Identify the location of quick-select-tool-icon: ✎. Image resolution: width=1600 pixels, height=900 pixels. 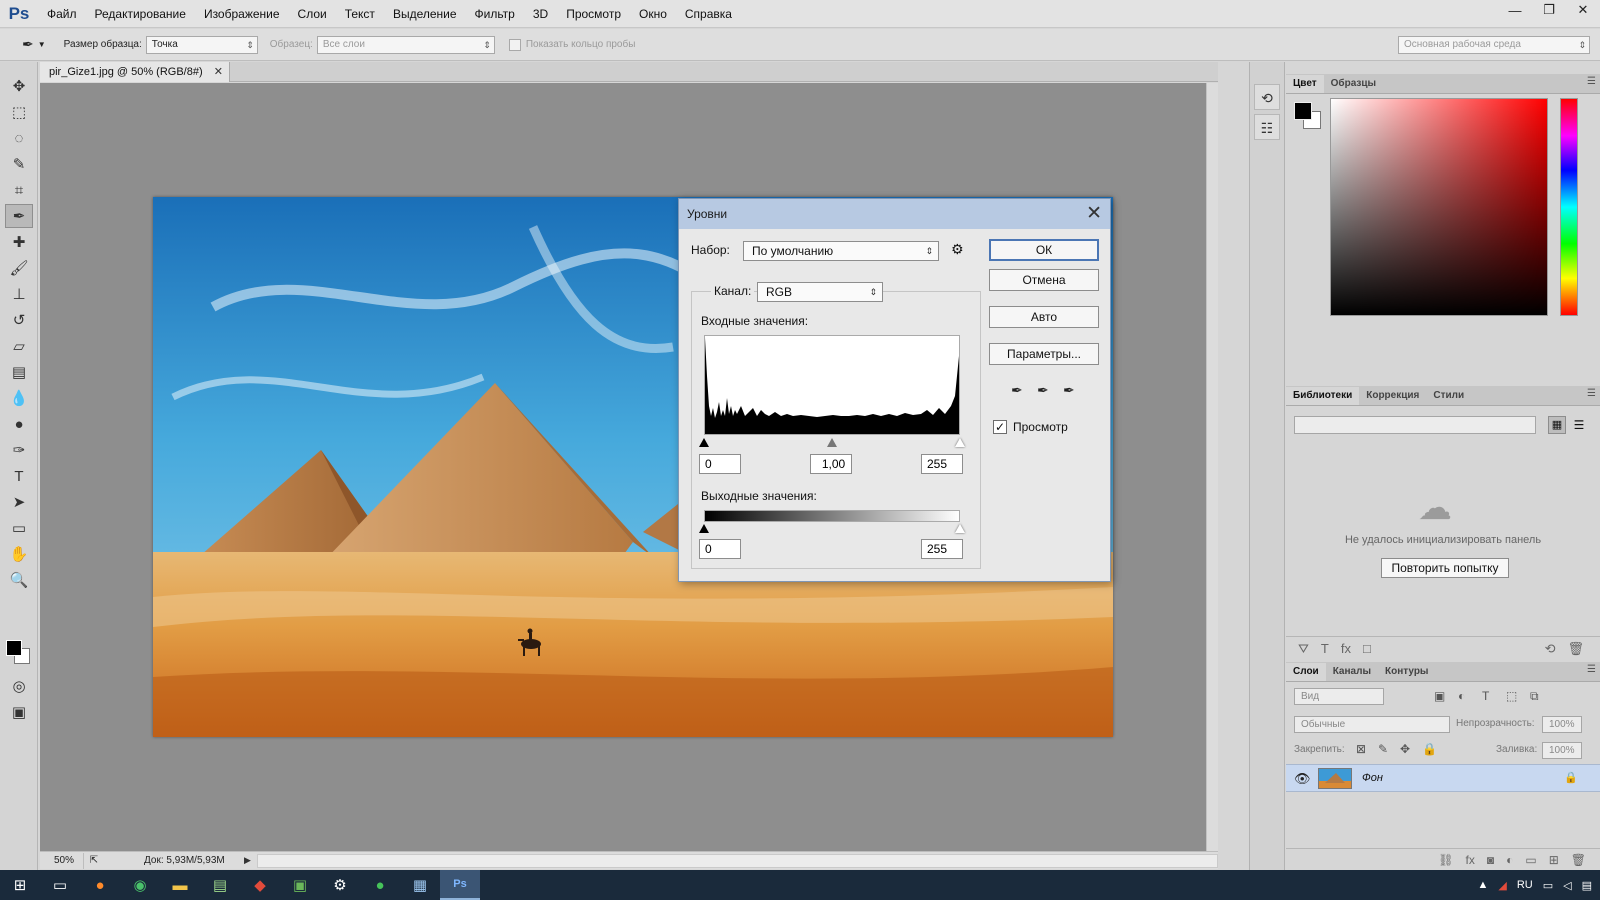
(19, 164).